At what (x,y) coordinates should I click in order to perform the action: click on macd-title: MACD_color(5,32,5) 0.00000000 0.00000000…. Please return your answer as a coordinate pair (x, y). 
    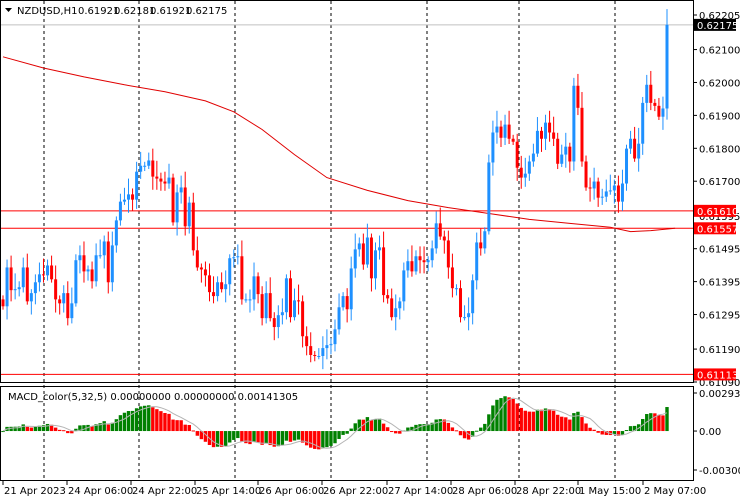
    Looking at the image, I should click on (153, 397).